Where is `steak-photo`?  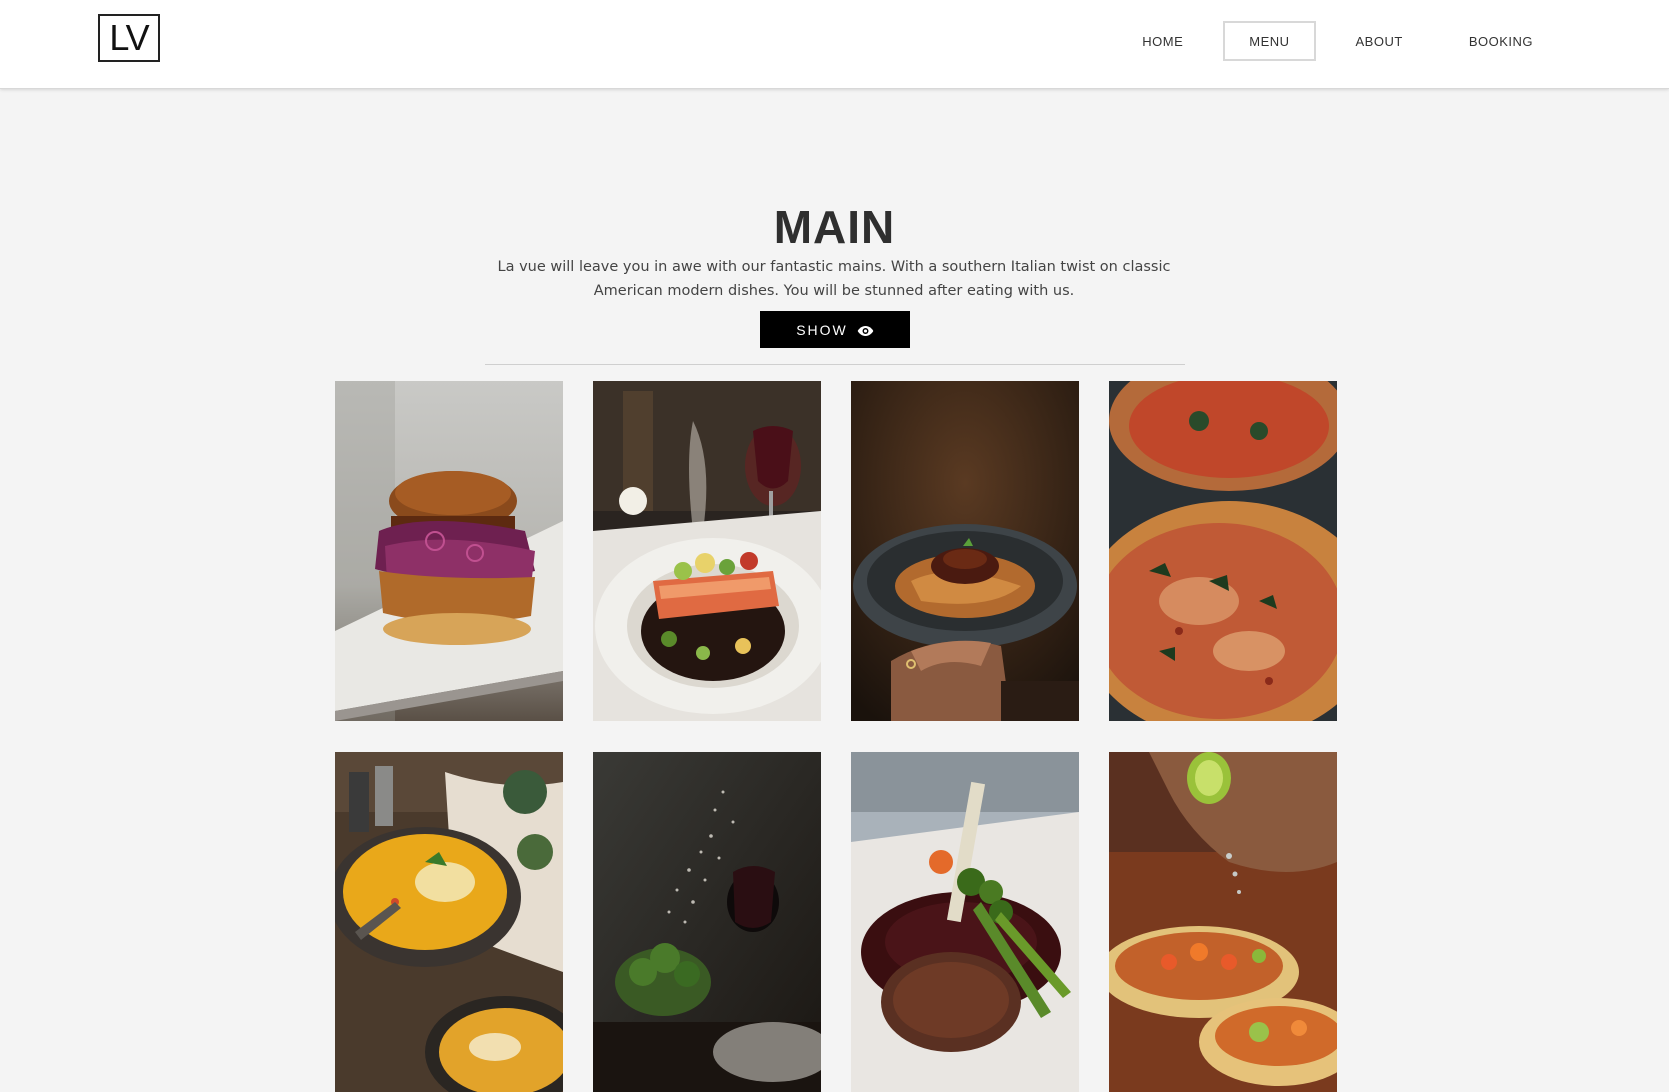
steak-photo is located at coordinates (965, 922).